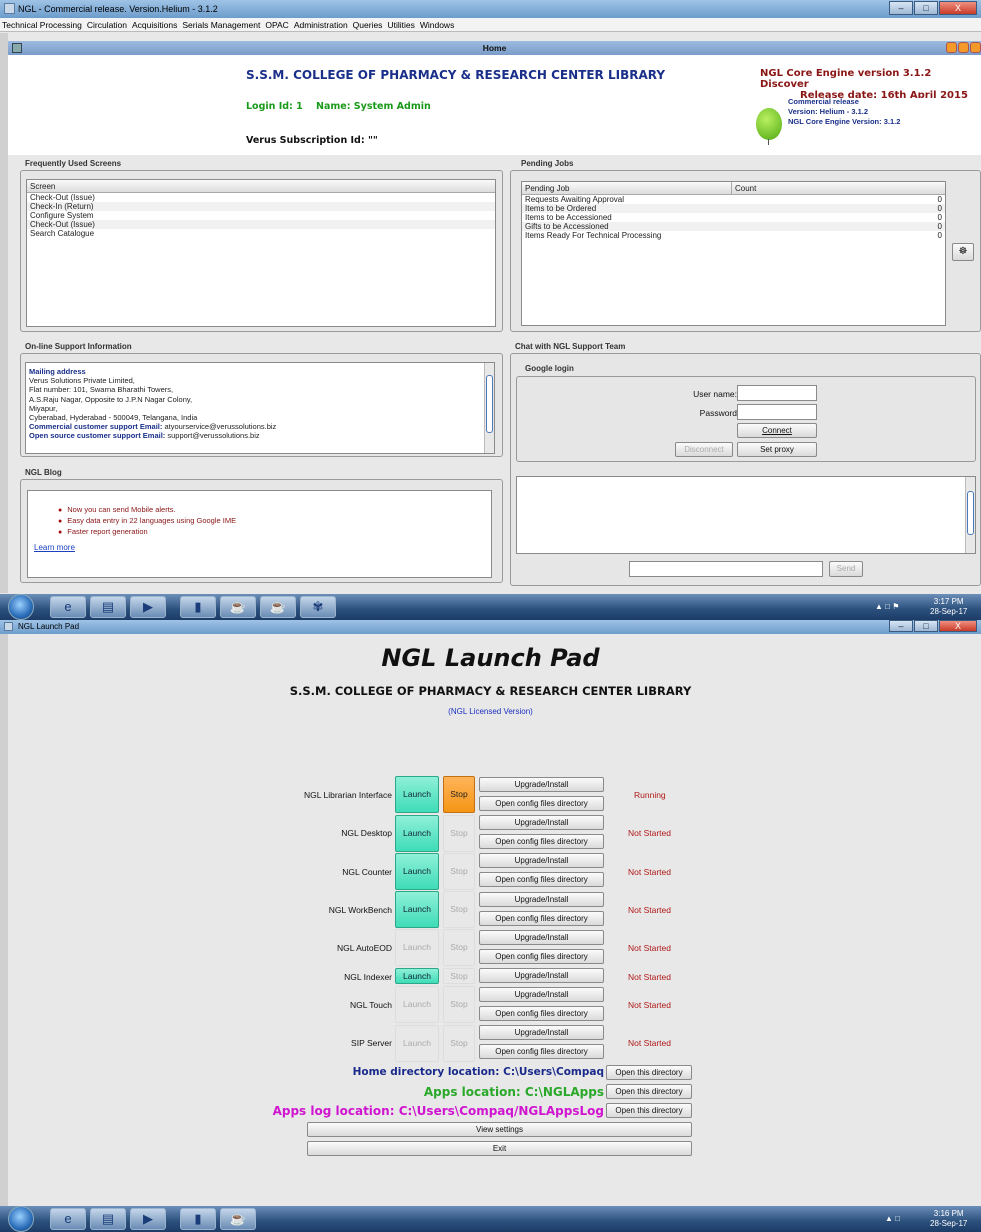 This screenshot has height=1232, width=981. Describe the element at coordinates (42, 24) in the screenshot. I see `menu-technical-processing: Technical Processing` at that location.